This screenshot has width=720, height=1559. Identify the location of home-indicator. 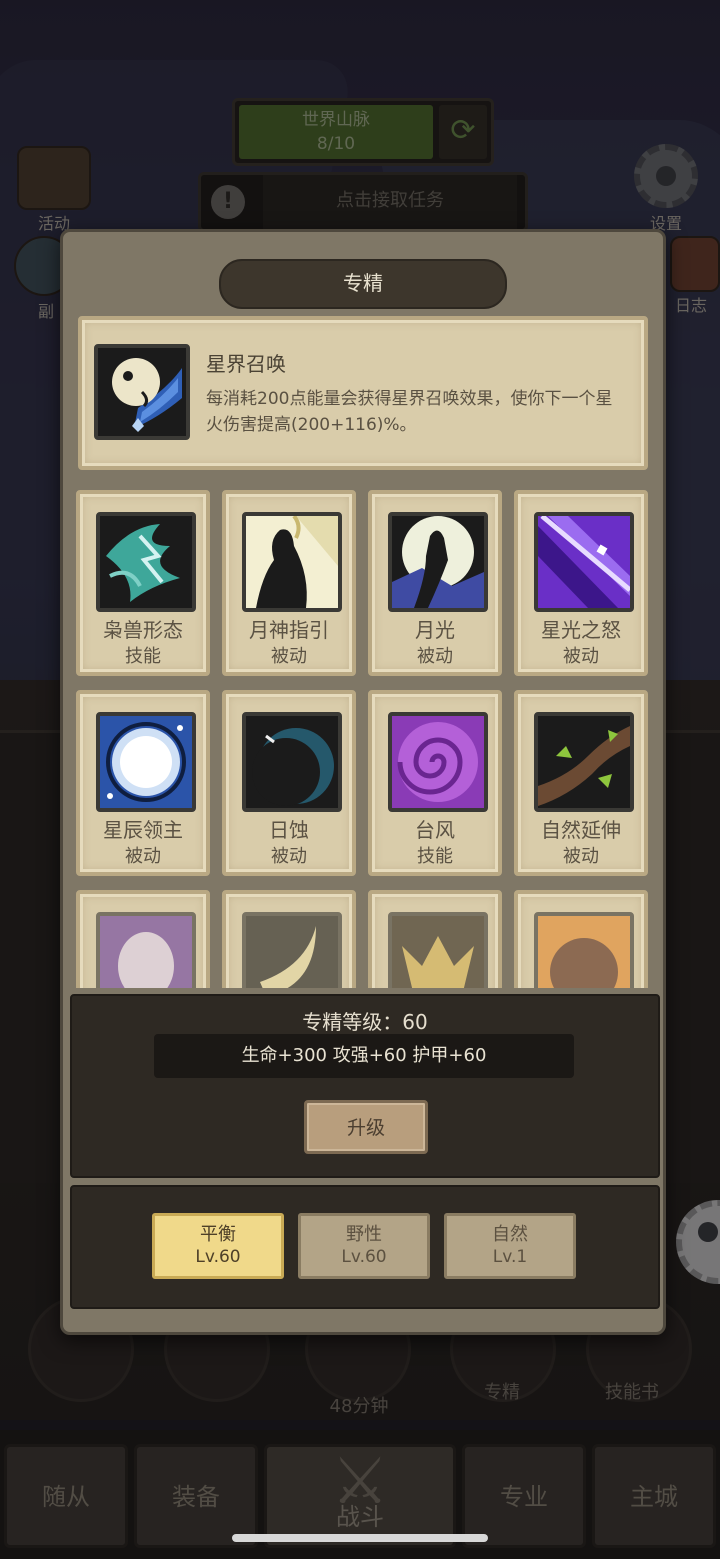
(360, 1538).